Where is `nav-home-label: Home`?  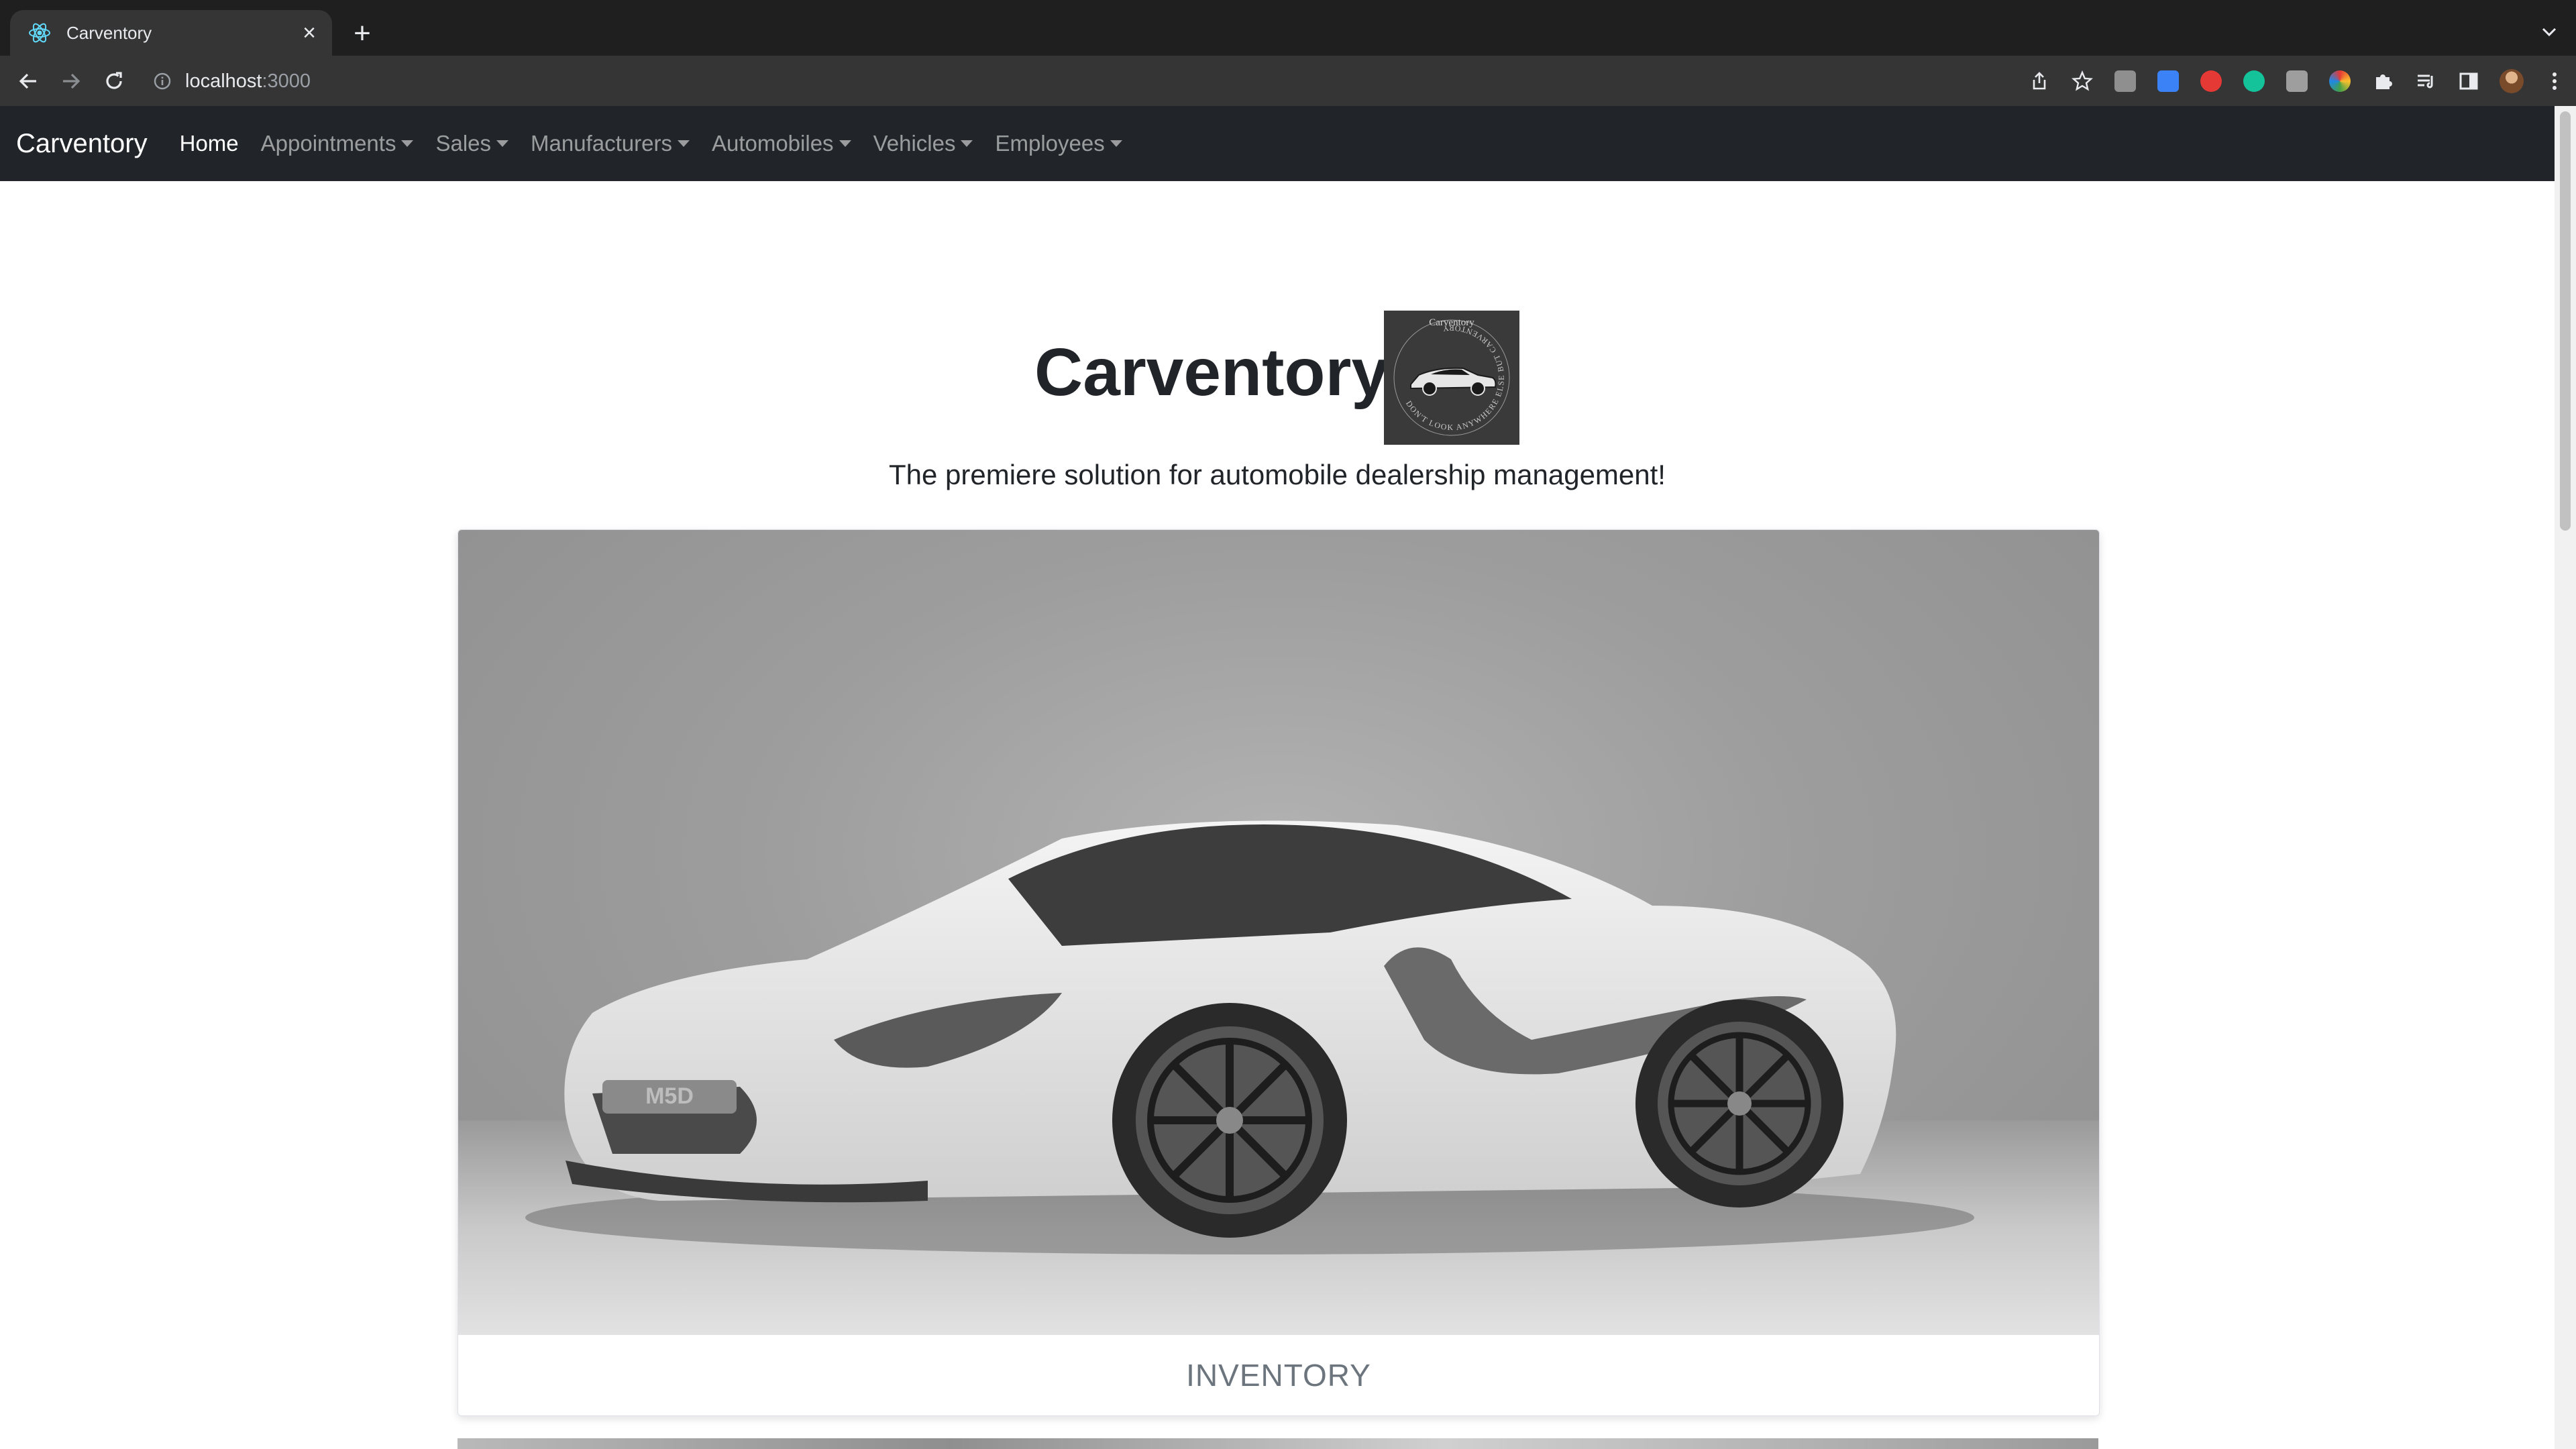 nav-home-label: Home is located at coordinates (209, 143).